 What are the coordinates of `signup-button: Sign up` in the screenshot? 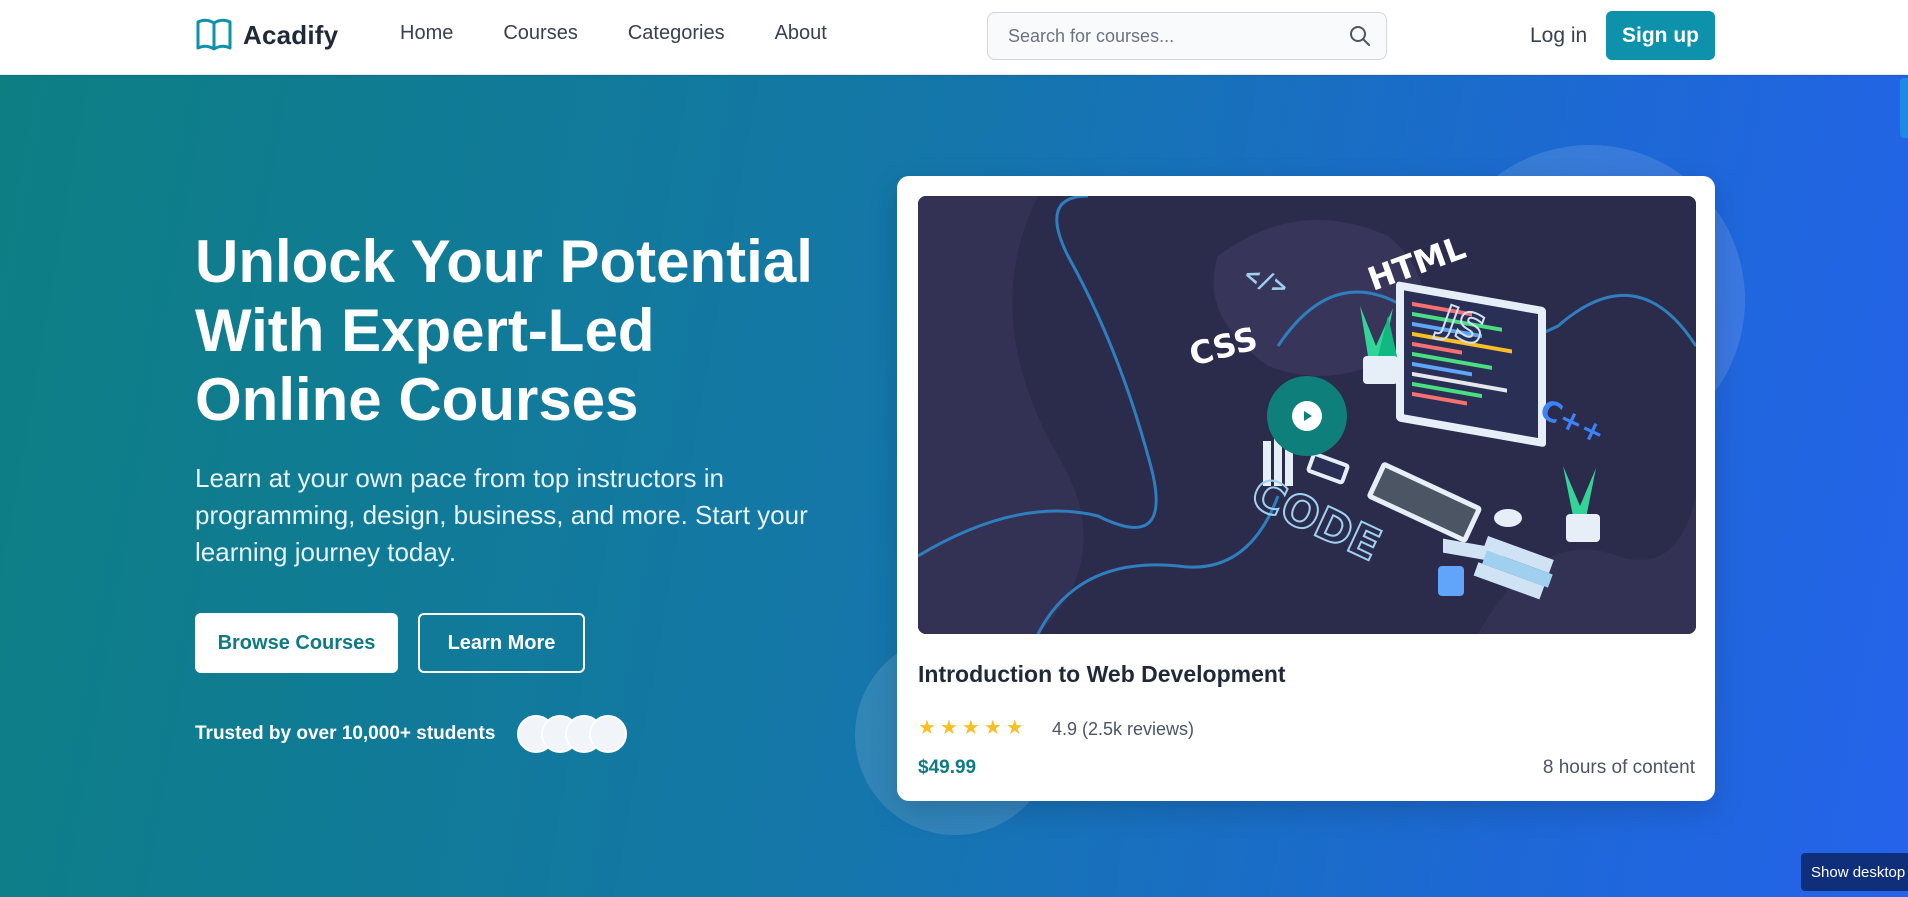 It's located at (1660, 35).